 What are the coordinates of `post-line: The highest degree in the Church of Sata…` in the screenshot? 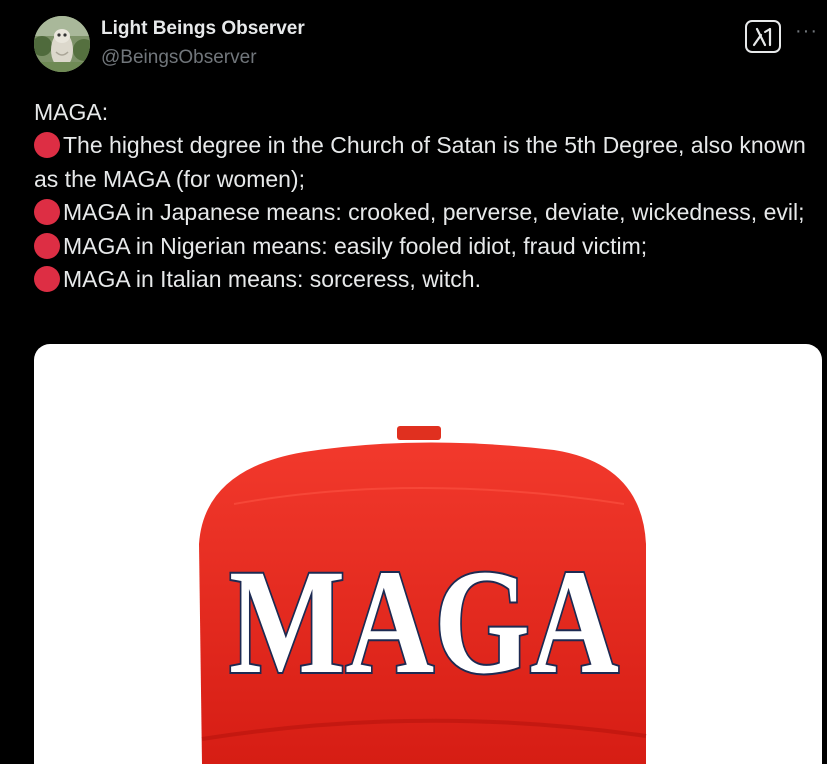 It's located at (420, 162).